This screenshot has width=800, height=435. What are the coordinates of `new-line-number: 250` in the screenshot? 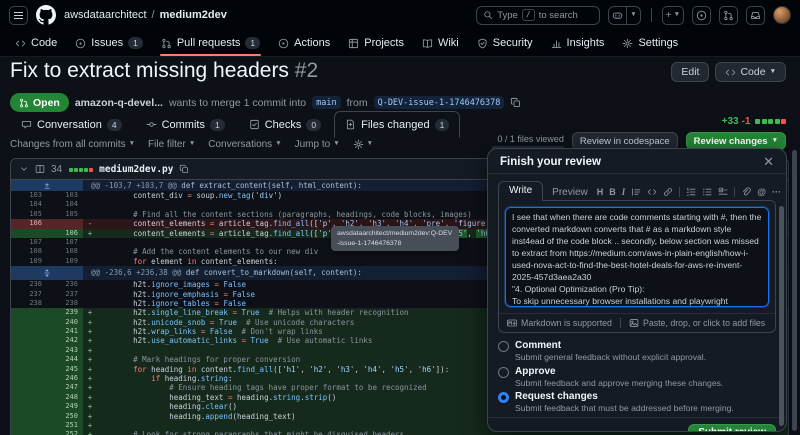 It's located at (65, 416).